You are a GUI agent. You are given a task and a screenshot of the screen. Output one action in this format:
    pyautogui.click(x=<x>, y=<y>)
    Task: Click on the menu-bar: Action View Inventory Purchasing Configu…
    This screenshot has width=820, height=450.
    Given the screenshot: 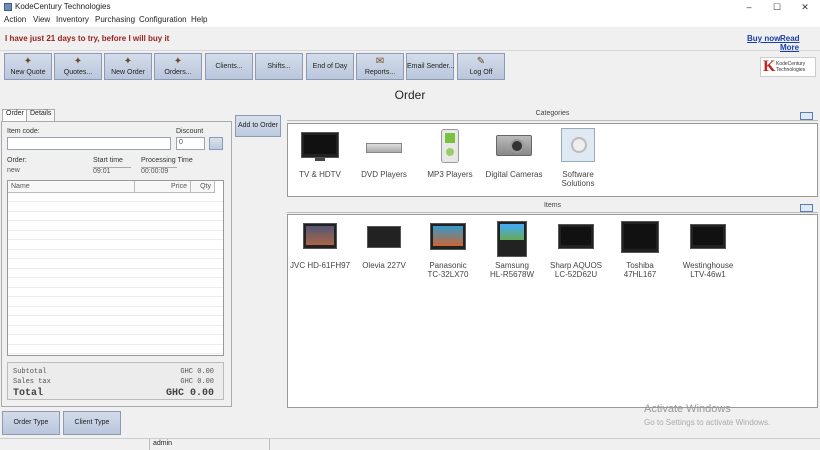 What is the action you would take?
    pyautogui.click(x=410, y=20)
    